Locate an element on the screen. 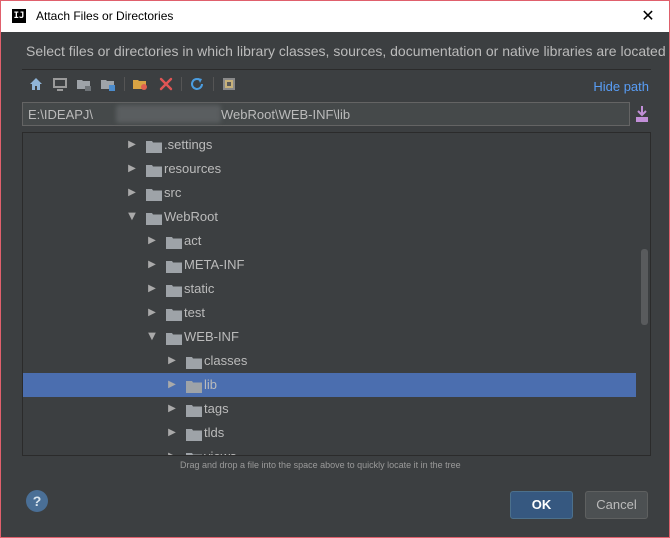 The height and width of the screenshot is (538, 670). tree-scrollbar is located at coordinates (644, 287).